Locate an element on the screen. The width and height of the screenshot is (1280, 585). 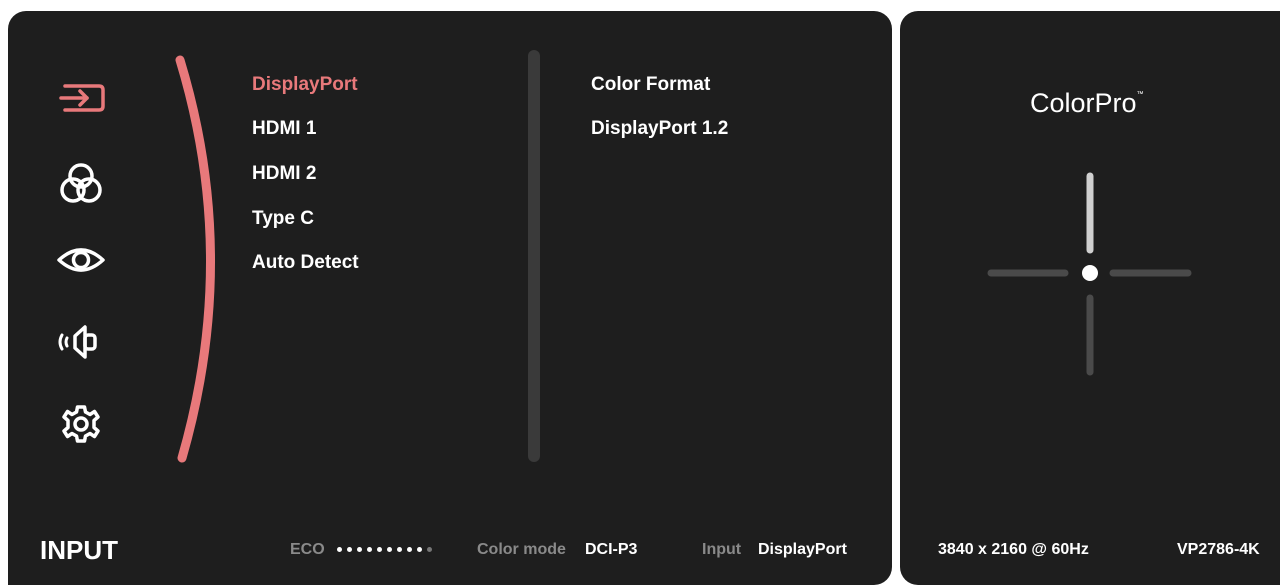
colorpro-logo: ColorPro™ is located at coordinates (1087, 103).